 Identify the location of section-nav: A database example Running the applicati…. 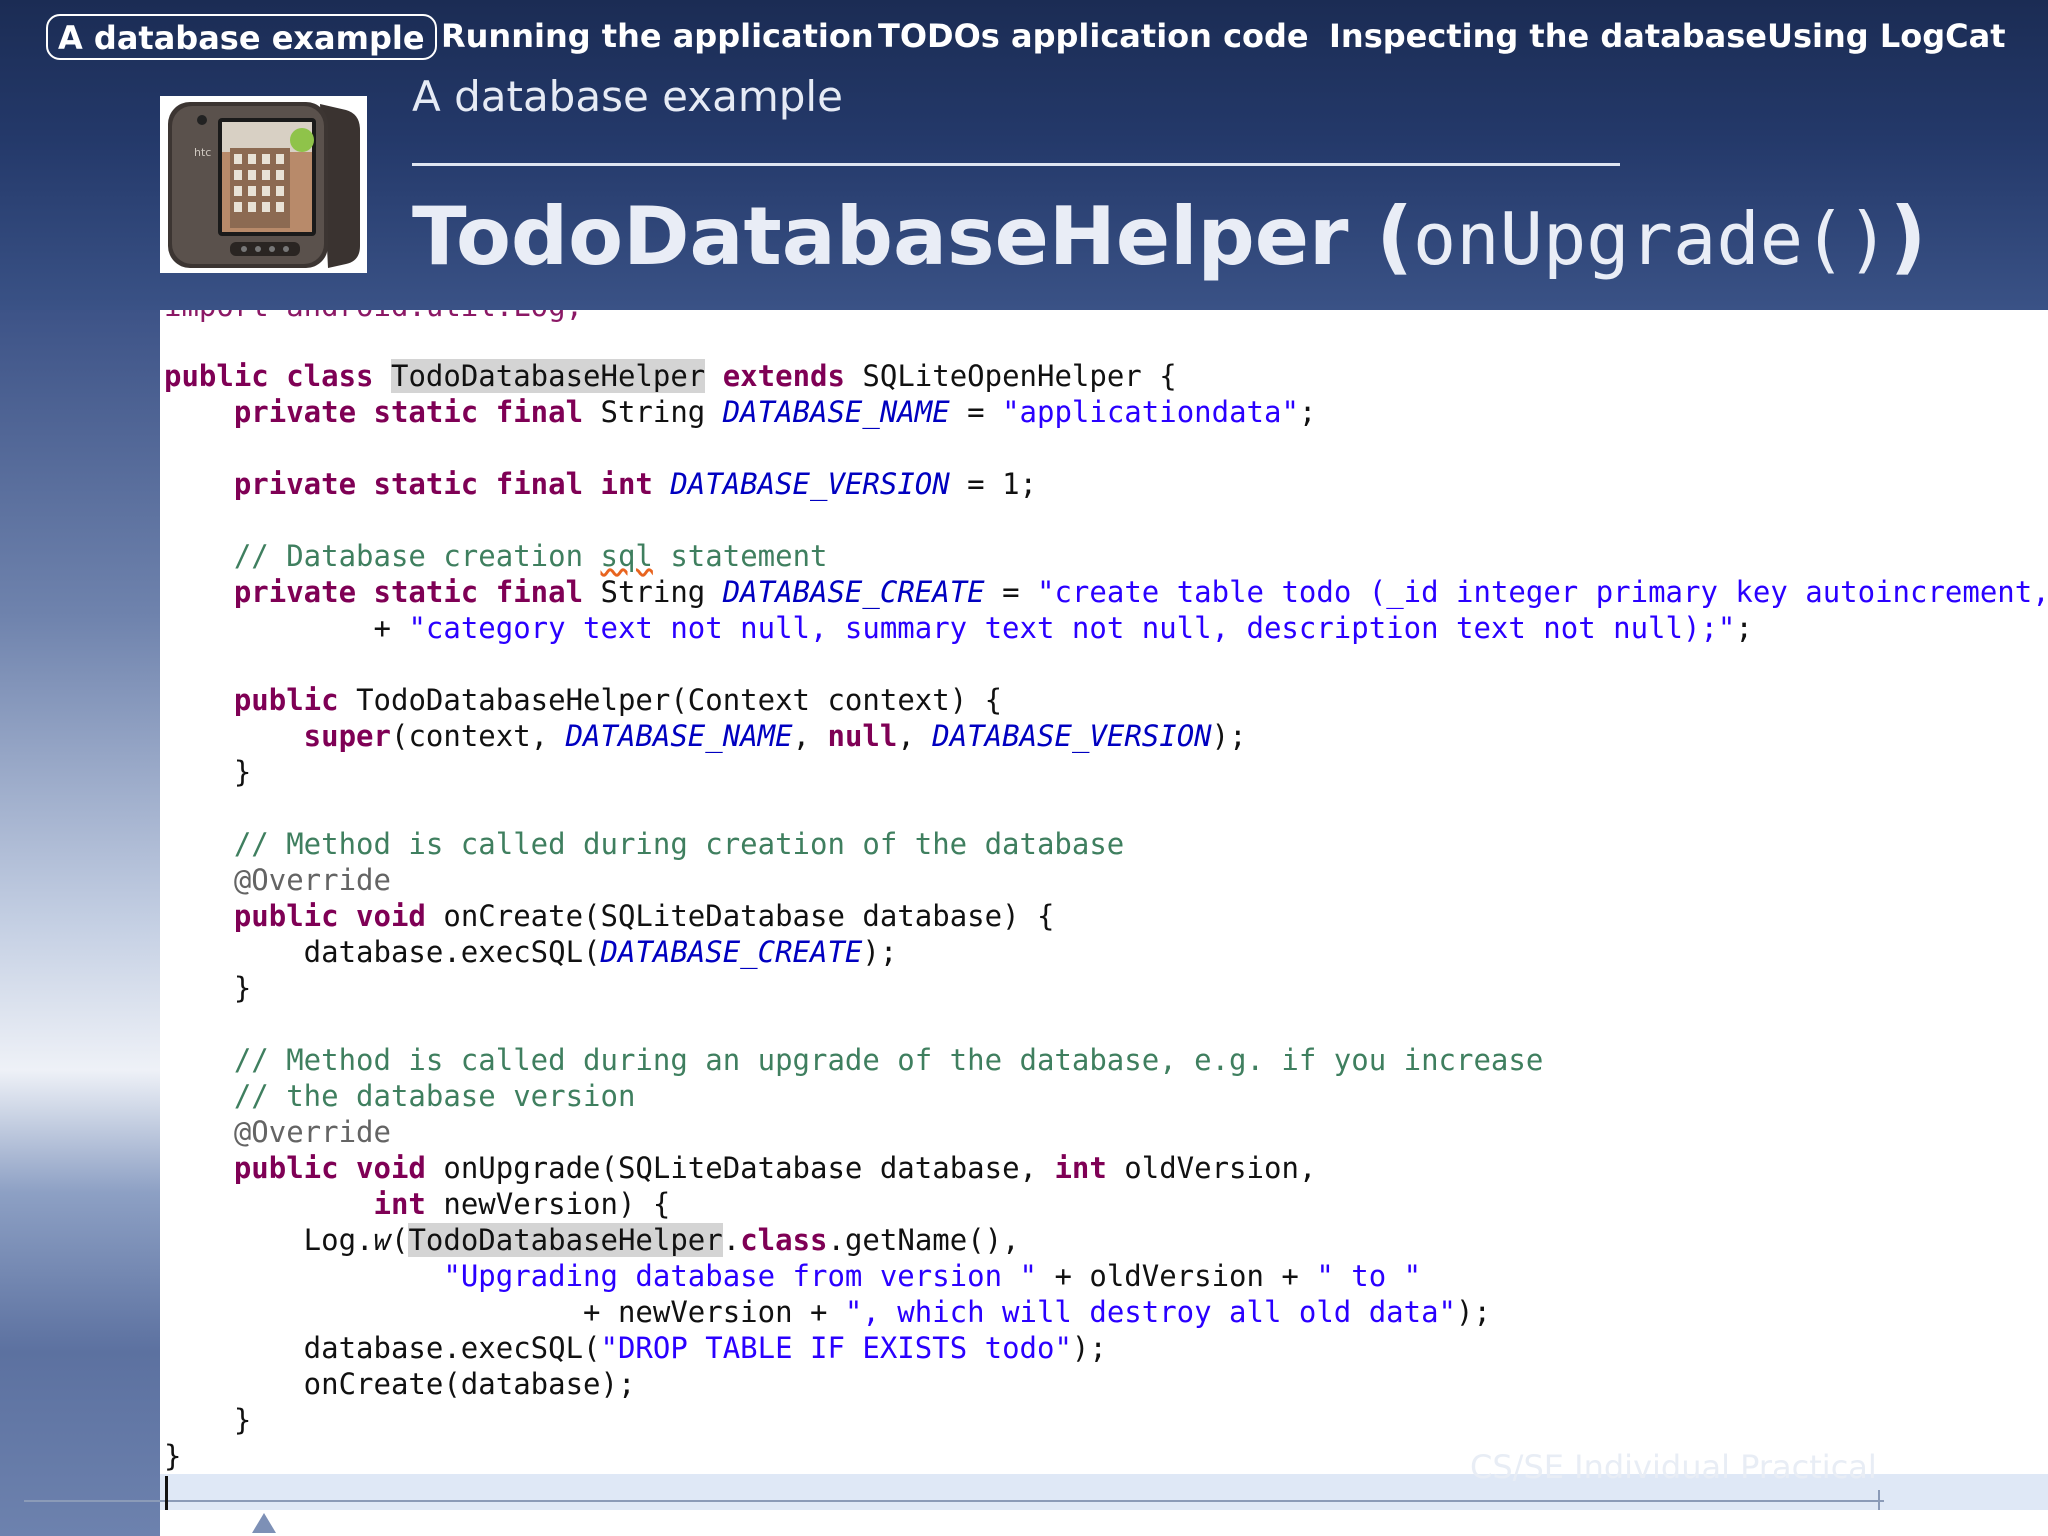
(1024, 38).